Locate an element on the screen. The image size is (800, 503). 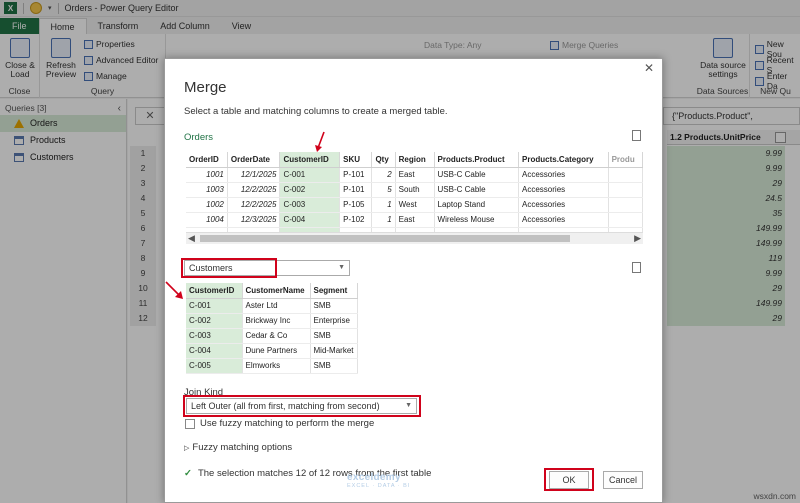
table-cell: 1002 is located at coordinates (207, 205).